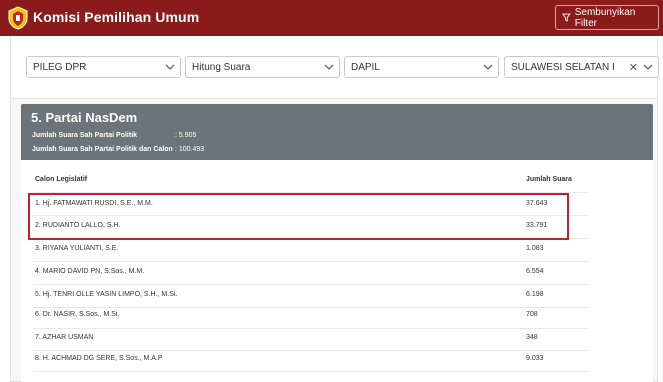 The height and width of the screenshot is (382, 663). Describe the element at coordinates (532, 337) in the screenshot. I see `table-row-votes: 348` at that location.